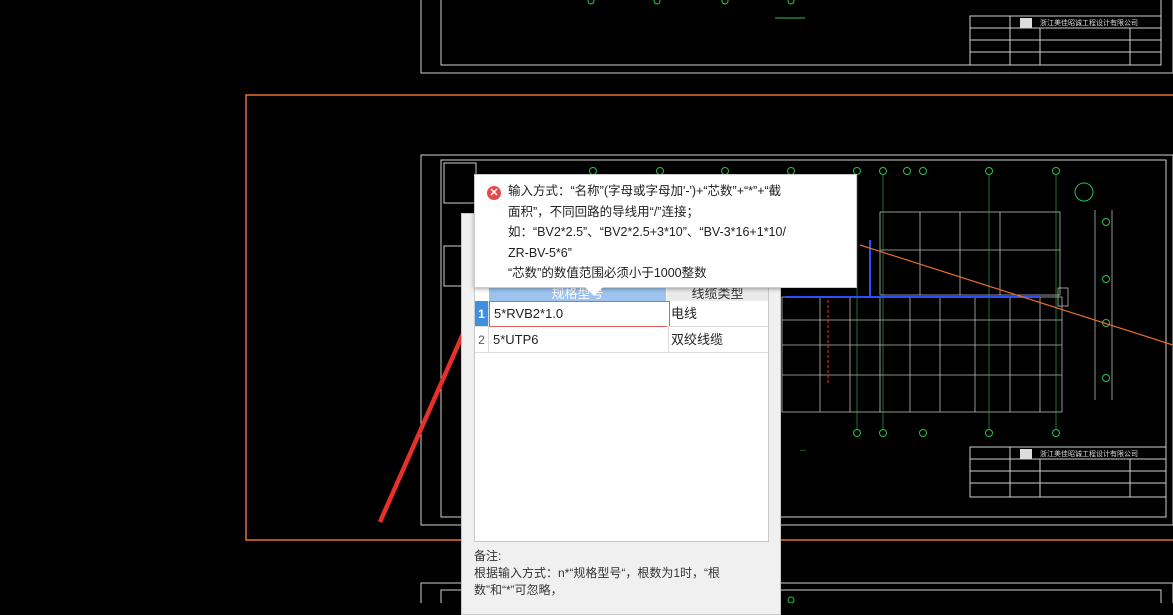 This screenshot has width=1173, height=615. I want to click on tooltip-line: ZR-BV-5*6”, so click(540, 252).